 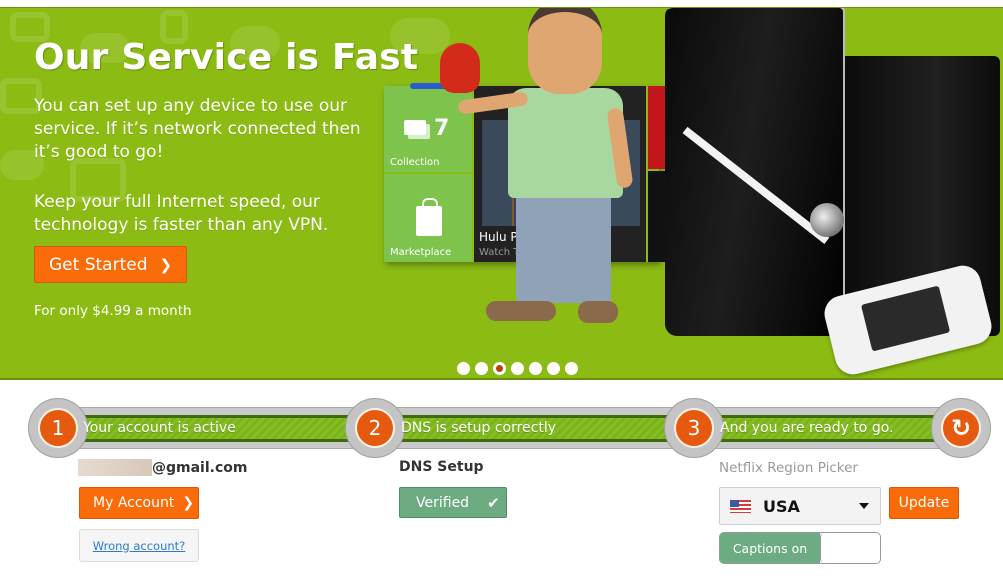 What do you see at coordinates (493, 502) in the screenshot?
I see `checkmark-icon: ✔` at bounding box center [493, 502].